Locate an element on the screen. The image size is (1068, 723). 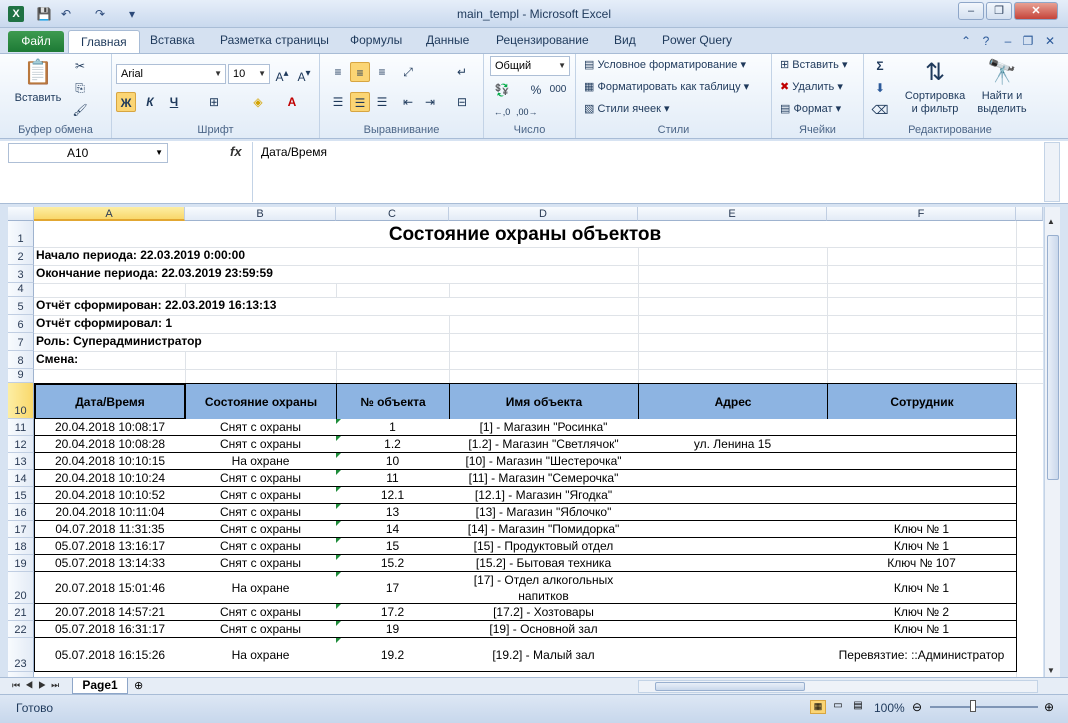
row-header: 20 is located at coordinates (21, 588).